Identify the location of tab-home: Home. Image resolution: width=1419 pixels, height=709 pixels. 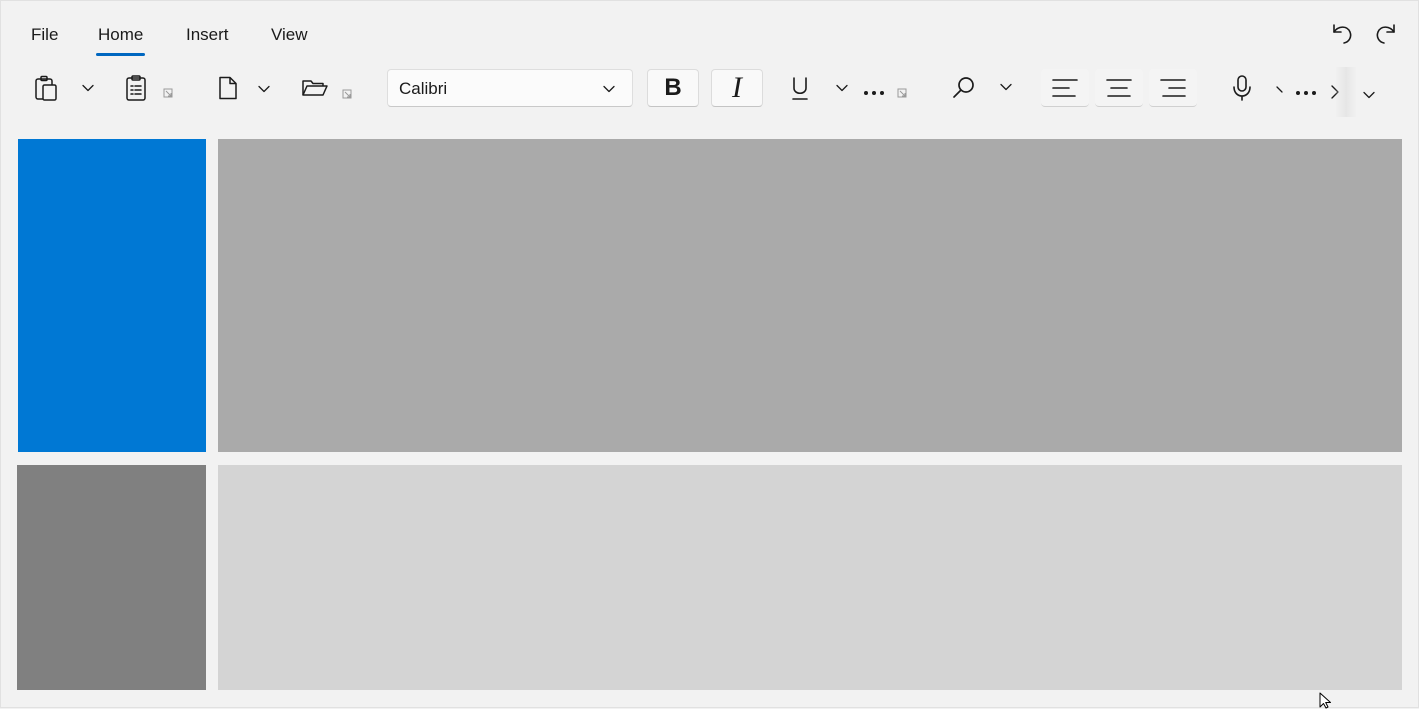
(120, 40).